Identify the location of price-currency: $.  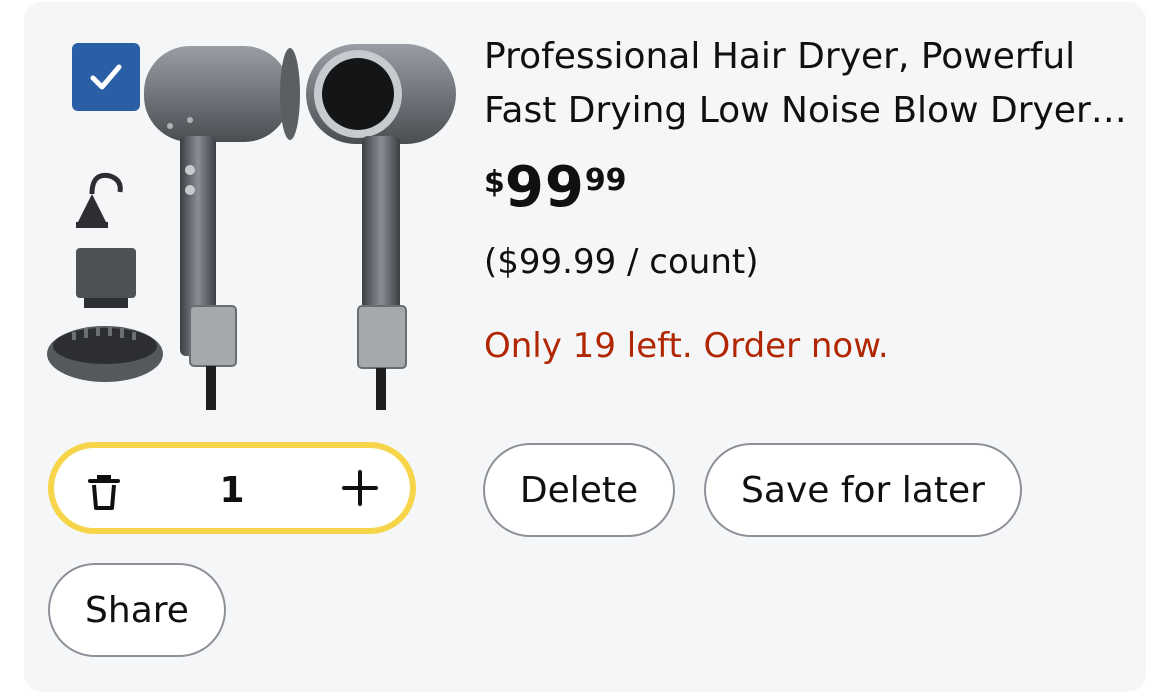
(494, 182).